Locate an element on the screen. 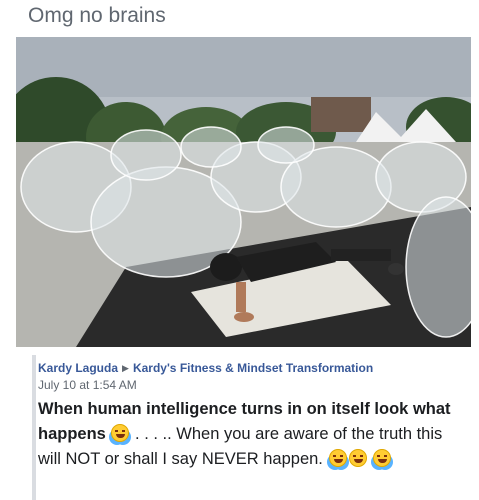  grinning-sweat-emoji-icon is located at coordinates (357, 458).